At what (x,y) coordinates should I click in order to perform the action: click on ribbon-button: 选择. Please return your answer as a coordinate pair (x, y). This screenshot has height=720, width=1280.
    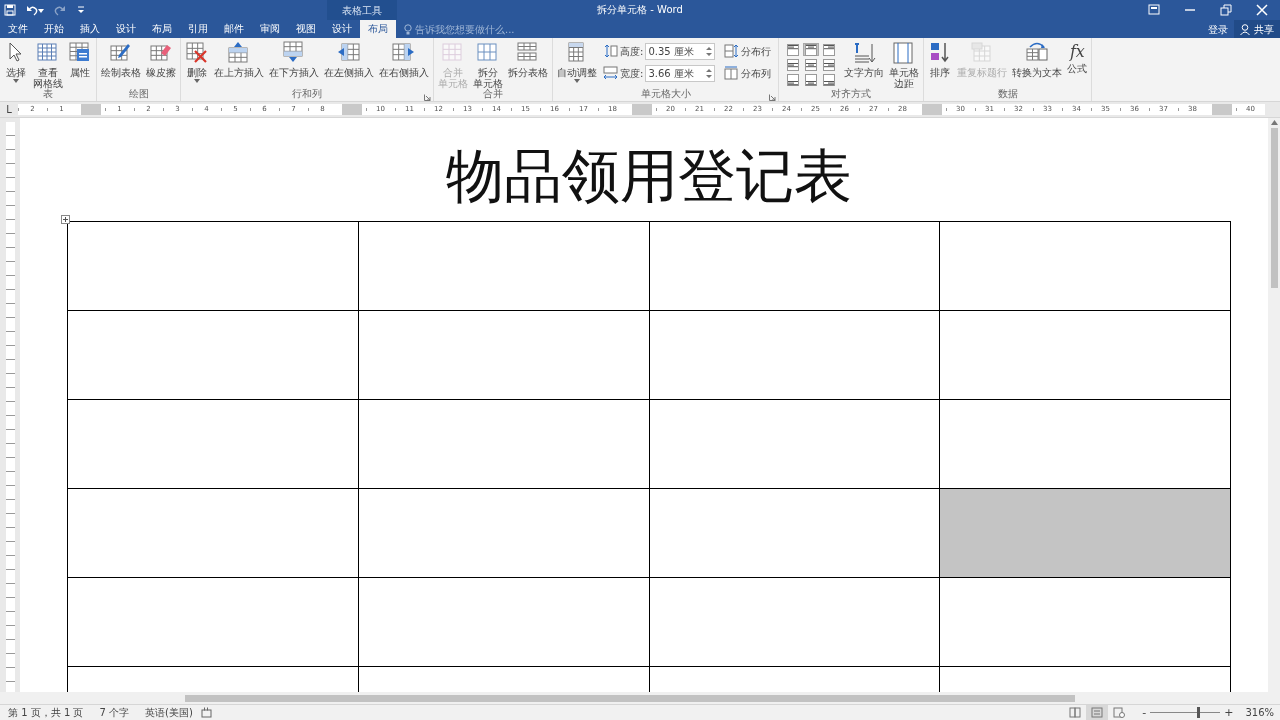
    Looking at the image, I should click on (16, 63).